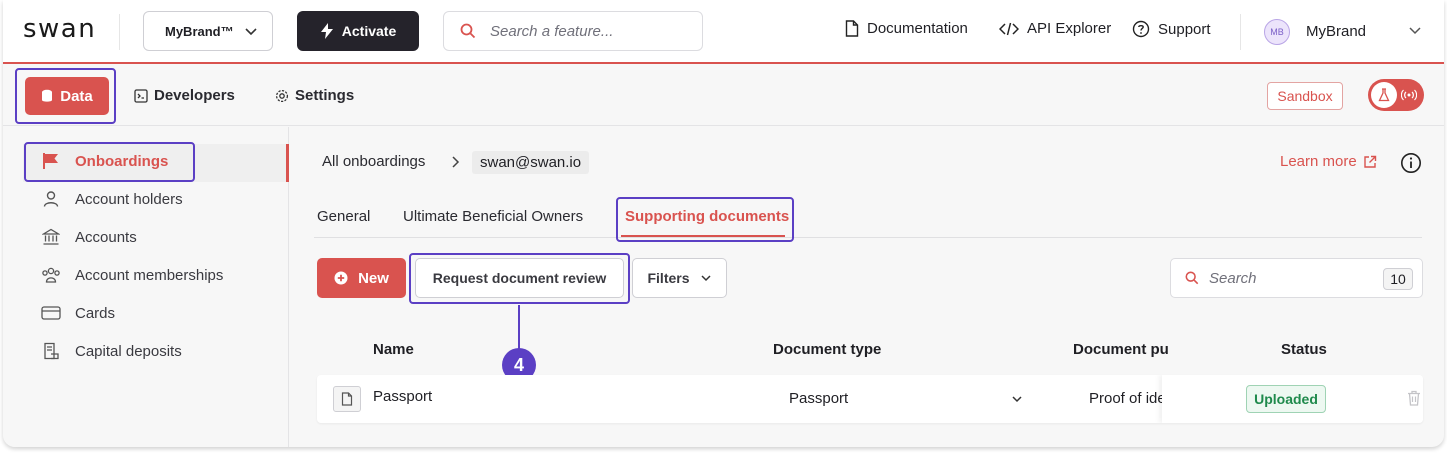  I want to click on sidebar-item-account-holders: Account holders, so click(112, 199).